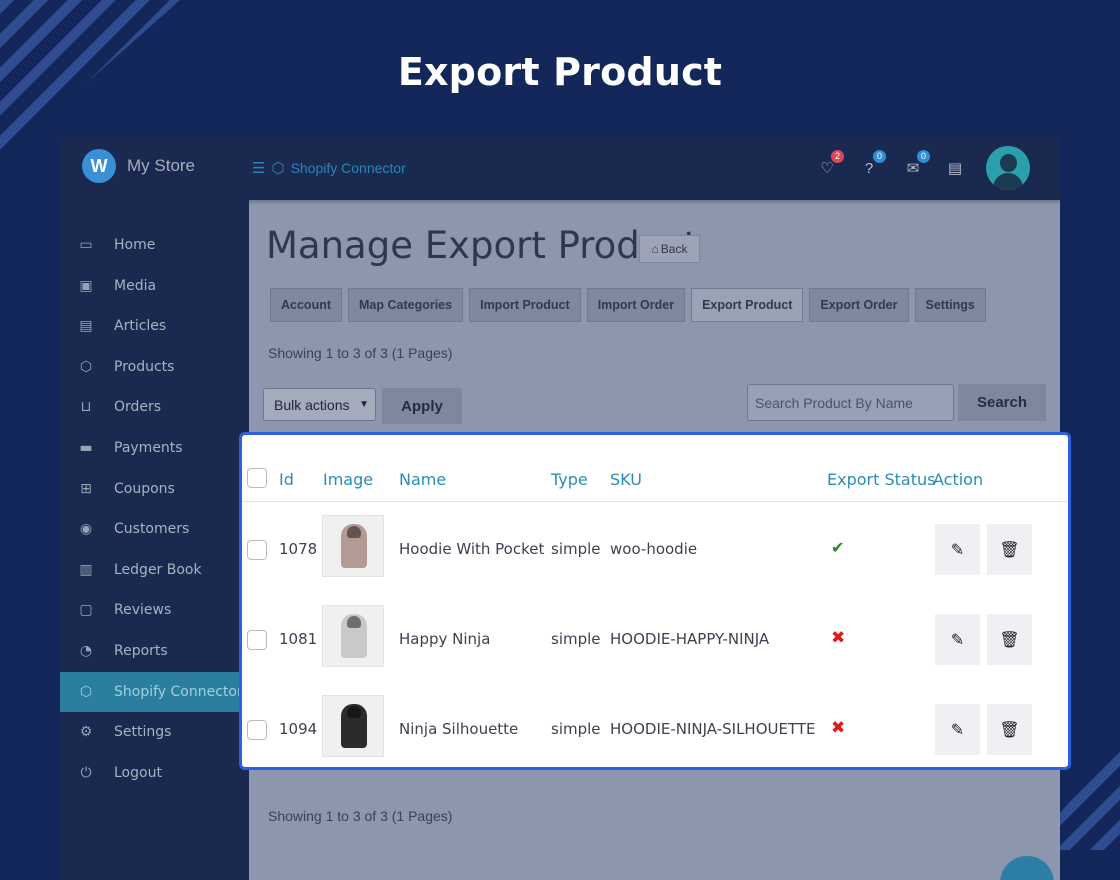  Describe the element at coordinates (86, 732) in the screenshot. I see `gears-icon: ⚙` at that location.